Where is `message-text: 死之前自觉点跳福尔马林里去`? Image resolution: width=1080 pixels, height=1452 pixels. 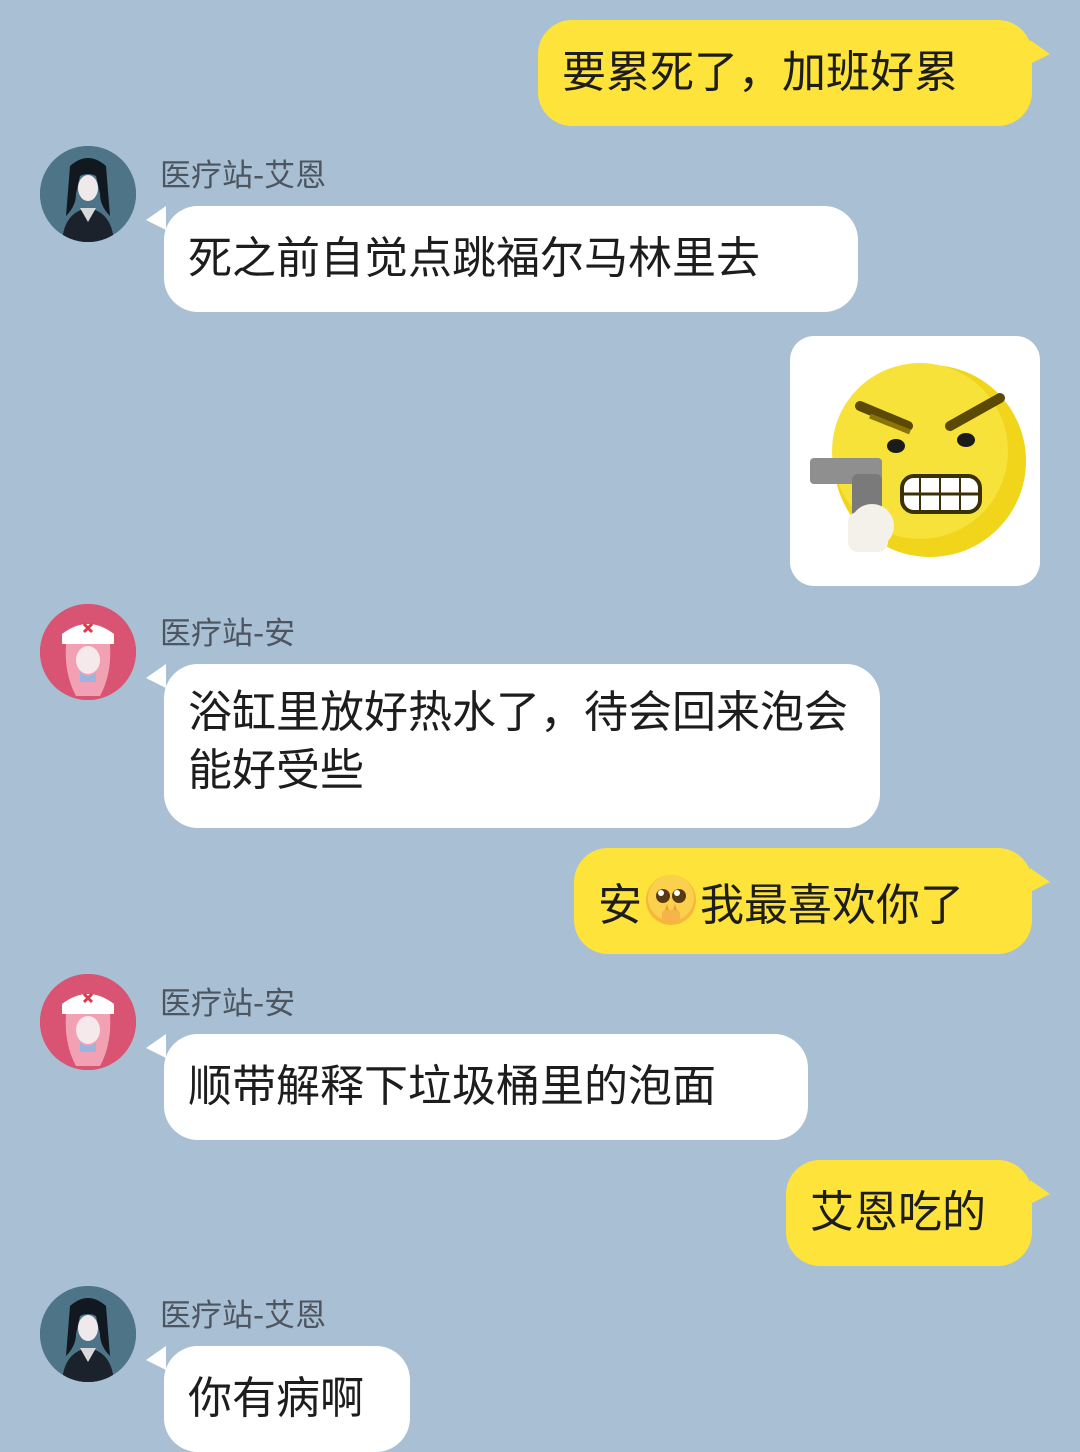 message-text: 死之前自觉点跳福尔马林里去 is located at coordinates (474, 258).